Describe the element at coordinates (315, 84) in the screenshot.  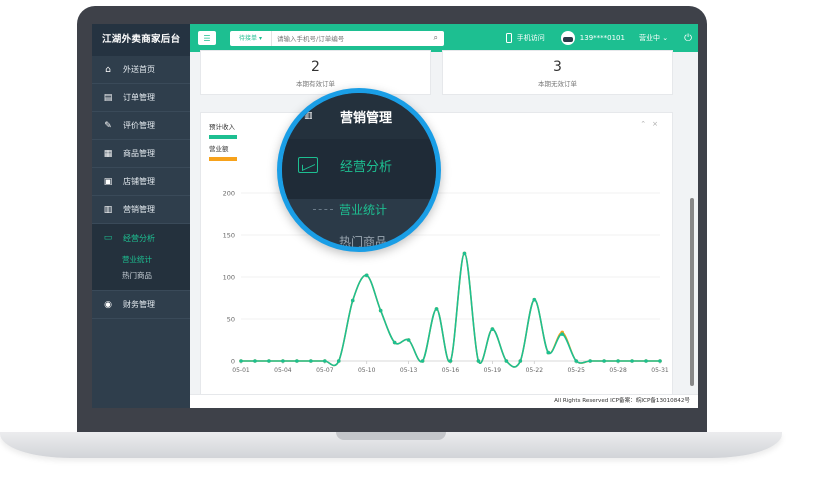
I see `stat-label: 本期有效订单` at that location.